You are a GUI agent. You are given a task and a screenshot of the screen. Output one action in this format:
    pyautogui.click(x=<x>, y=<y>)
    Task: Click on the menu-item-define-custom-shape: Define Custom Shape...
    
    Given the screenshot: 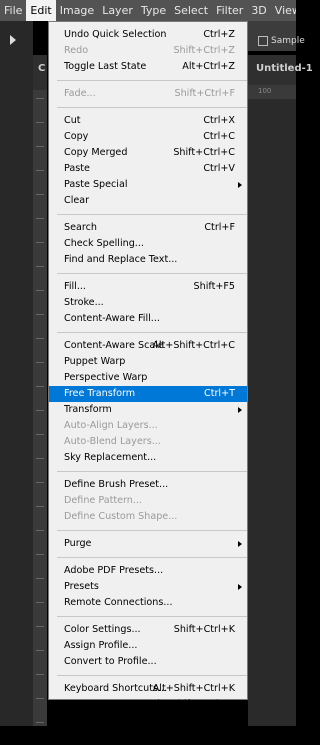 What is the action you would take?
    pyautogui.click(x=148, y=517)
    